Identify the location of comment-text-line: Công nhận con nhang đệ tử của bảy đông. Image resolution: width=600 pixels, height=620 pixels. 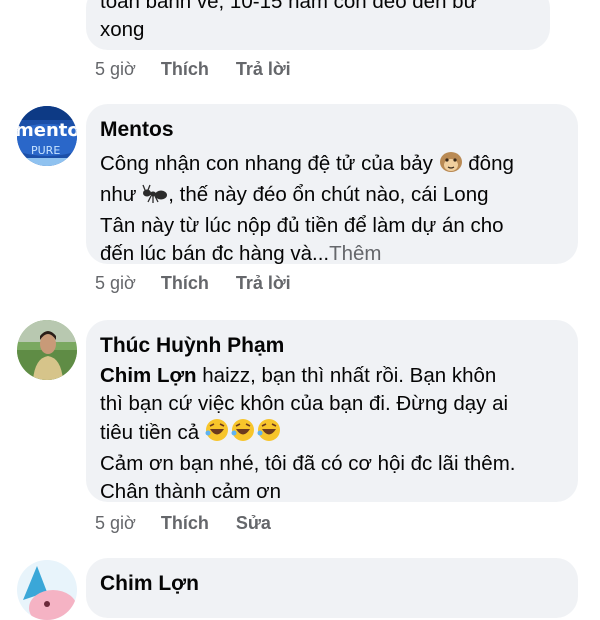
(332, 165).